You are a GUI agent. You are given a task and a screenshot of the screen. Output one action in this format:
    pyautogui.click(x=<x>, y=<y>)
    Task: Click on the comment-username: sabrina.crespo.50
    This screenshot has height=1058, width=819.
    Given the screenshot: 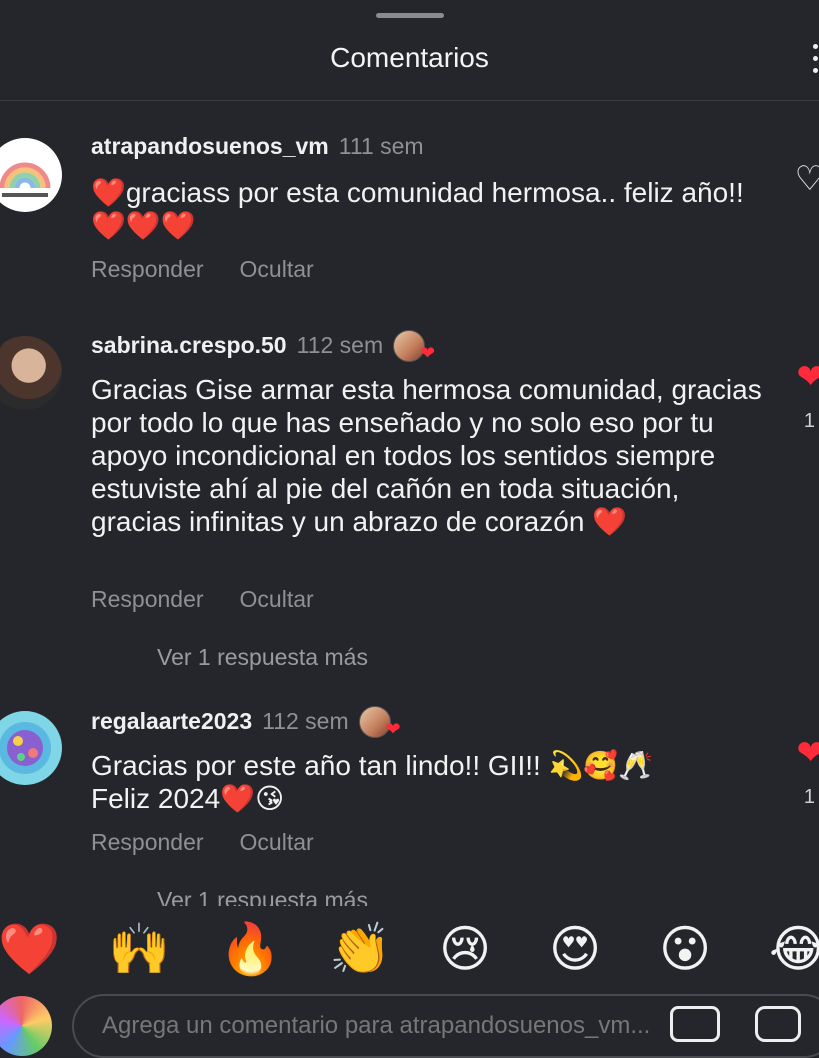 What is the action you would take?
    pyautogui.click(x=189, y=345)
    